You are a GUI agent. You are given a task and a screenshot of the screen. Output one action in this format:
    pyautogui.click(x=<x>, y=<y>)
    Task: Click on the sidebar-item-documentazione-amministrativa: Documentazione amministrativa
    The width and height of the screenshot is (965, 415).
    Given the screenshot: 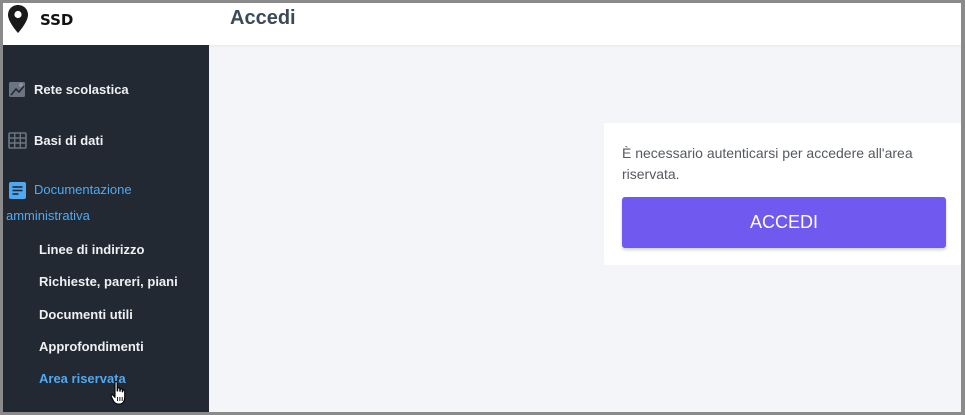 What is the action you would take?
    pyautogui.click(x=104, y=204)
    